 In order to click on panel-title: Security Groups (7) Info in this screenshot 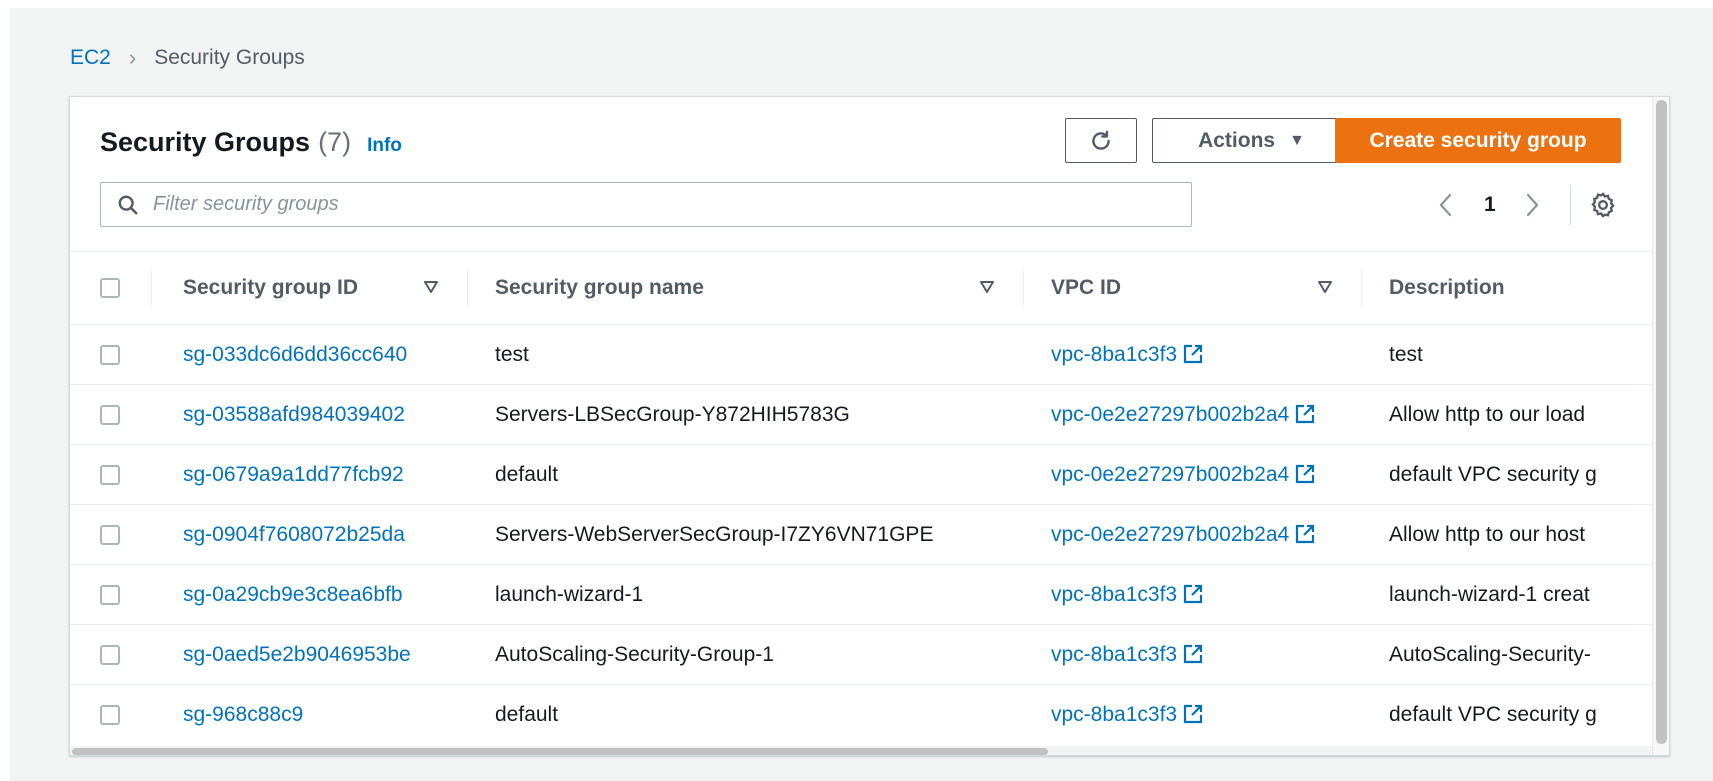, I will do `click(251, 142)`.